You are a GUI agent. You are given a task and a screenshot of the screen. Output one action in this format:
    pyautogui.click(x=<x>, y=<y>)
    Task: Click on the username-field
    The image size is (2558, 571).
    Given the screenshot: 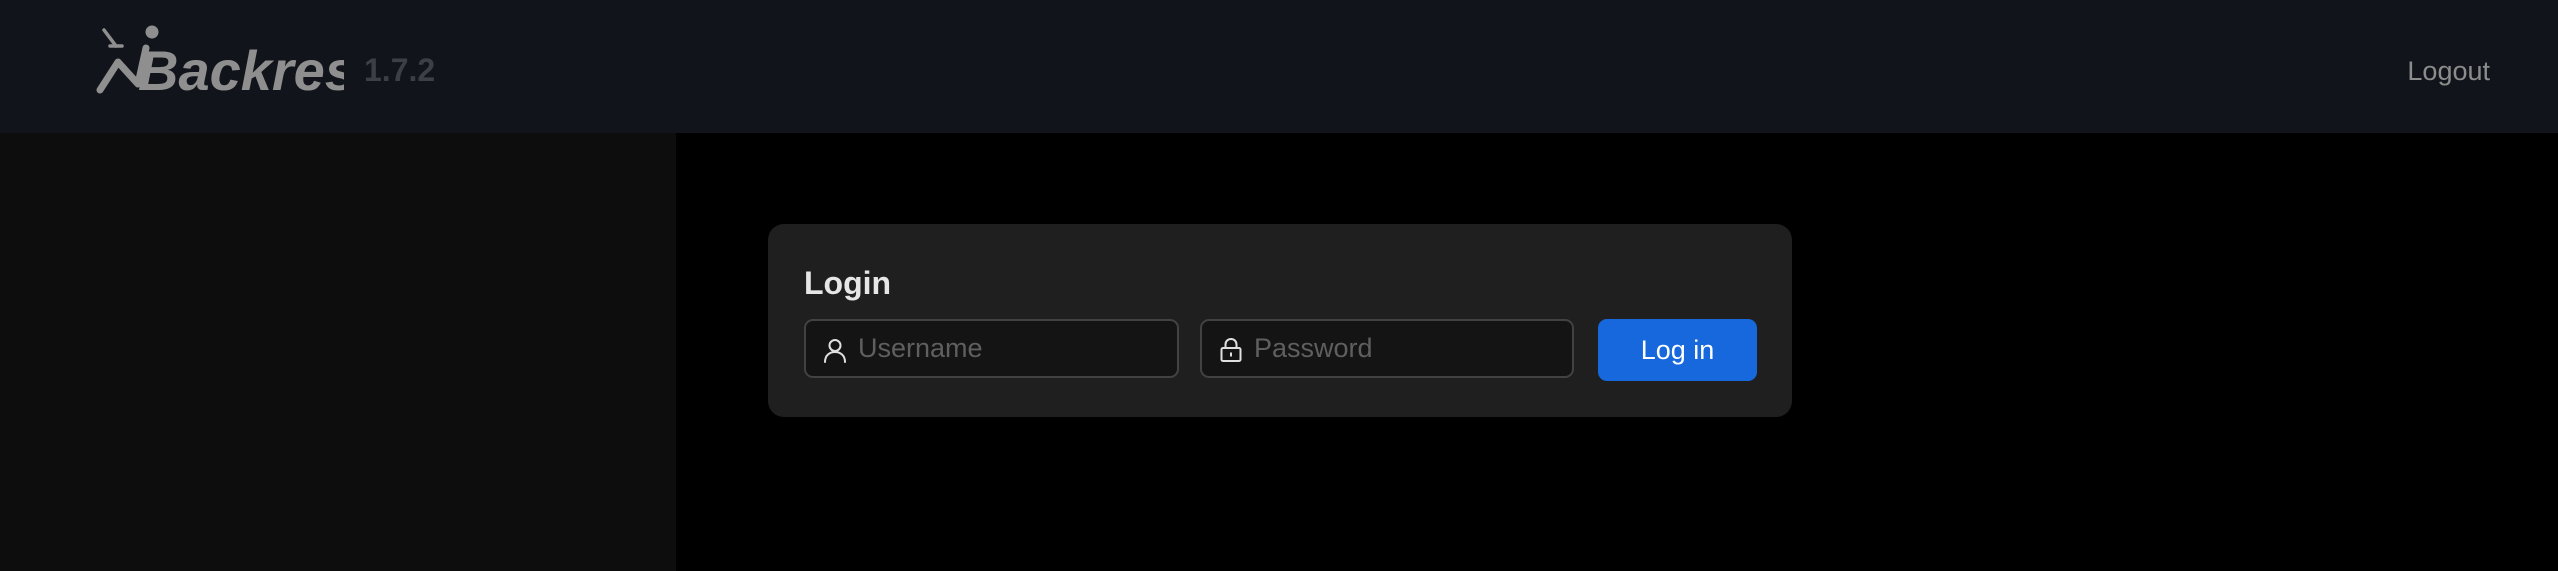 What is the action you would take?
    pyautogui.click(x=991, y=348)
    